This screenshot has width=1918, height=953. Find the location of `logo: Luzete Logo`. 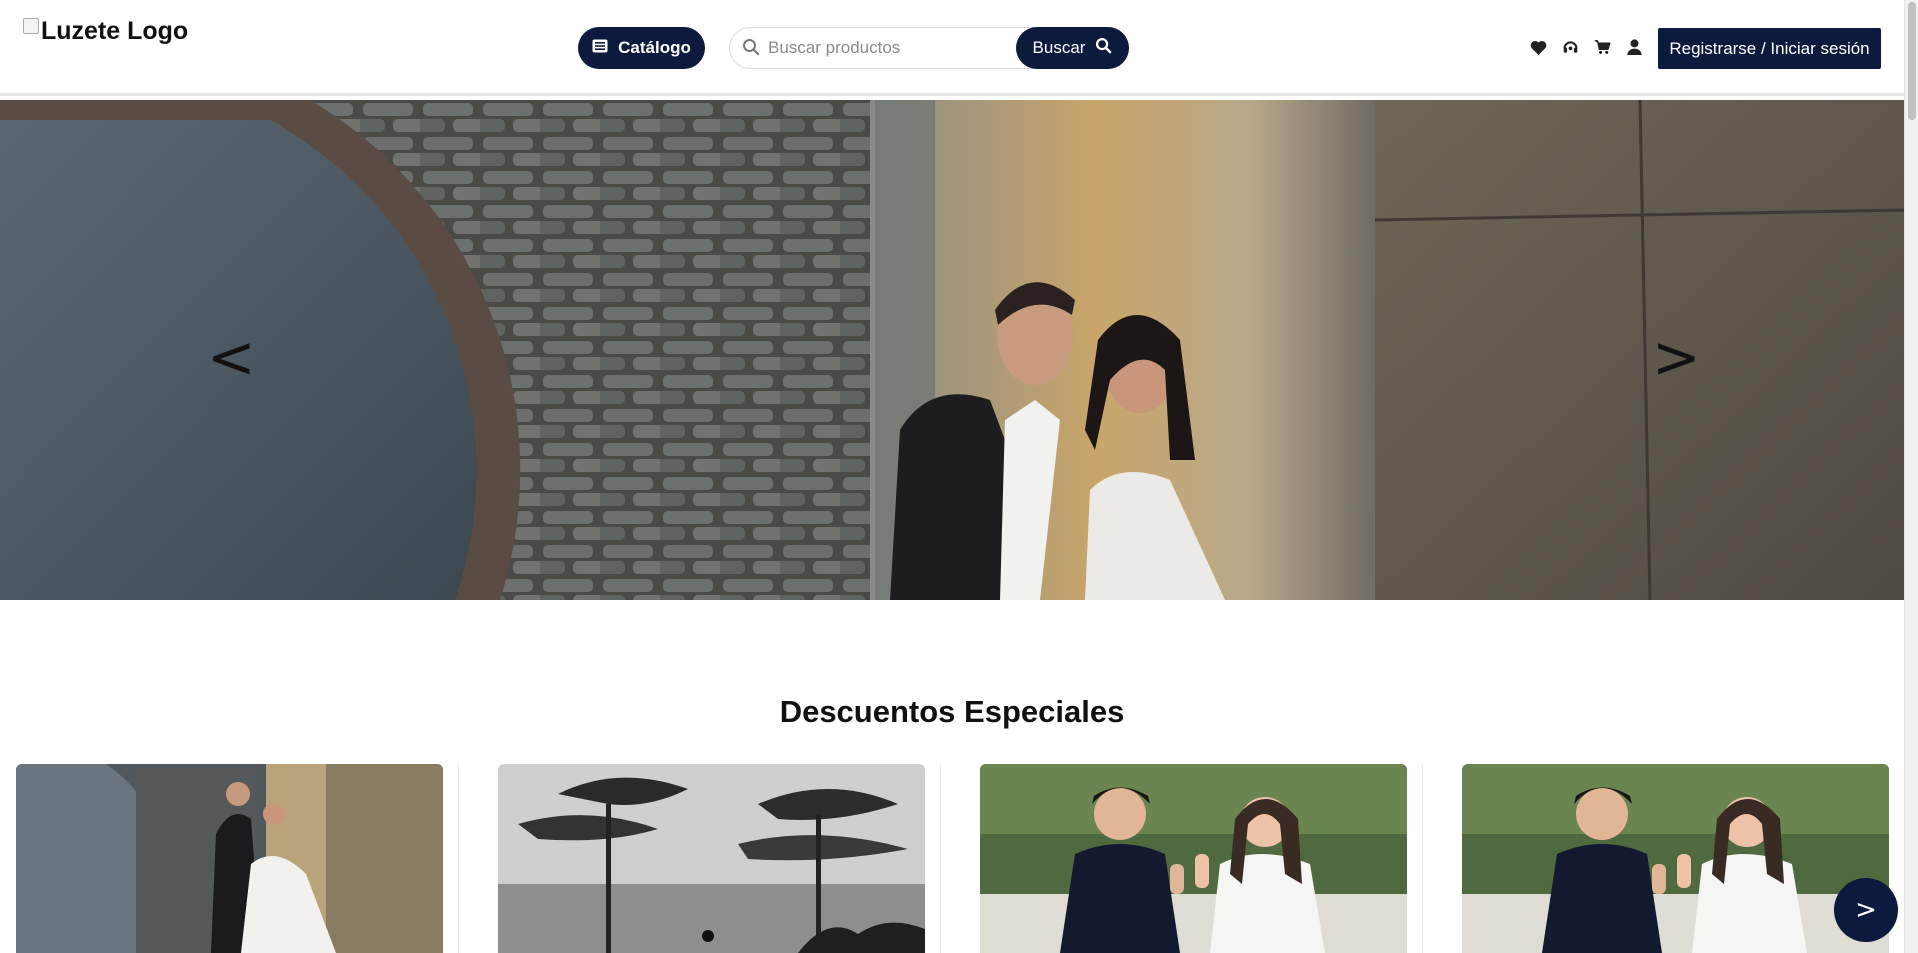

logo: Luzete Logo is located at coordinates (105, 31).